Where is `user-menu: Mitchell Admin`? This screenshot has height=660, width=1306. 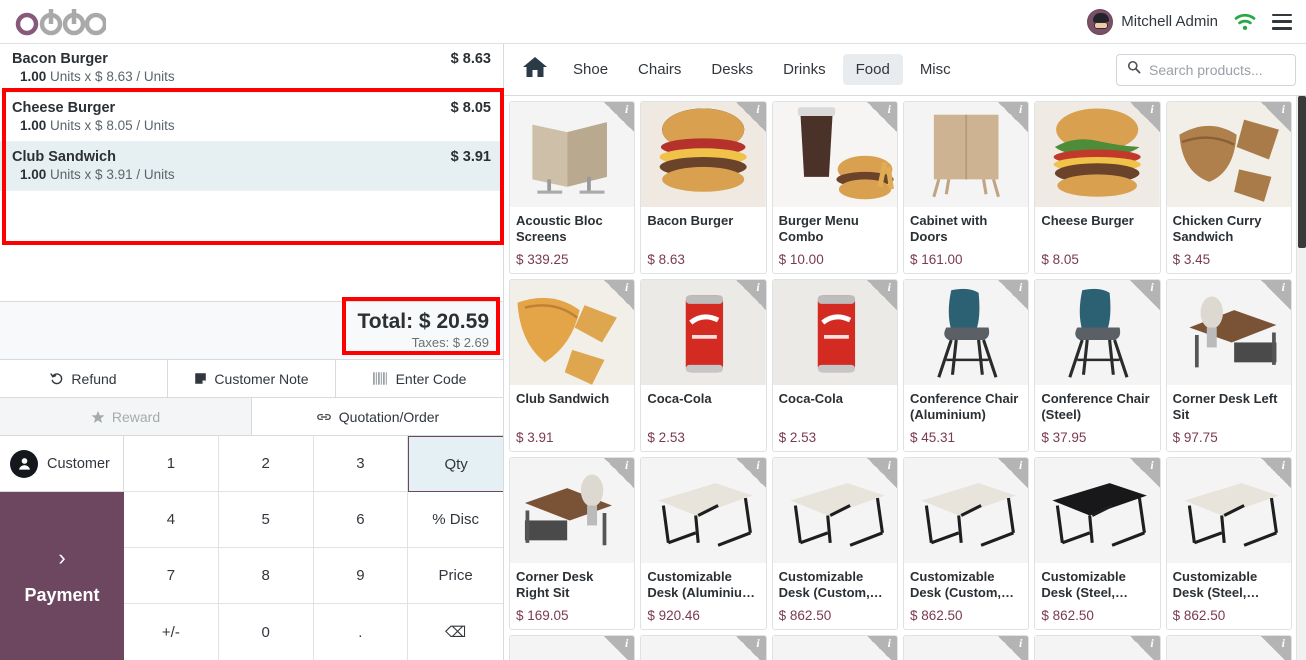
user-menu: Mitchell Admin is located at coordinates (1152, 21).